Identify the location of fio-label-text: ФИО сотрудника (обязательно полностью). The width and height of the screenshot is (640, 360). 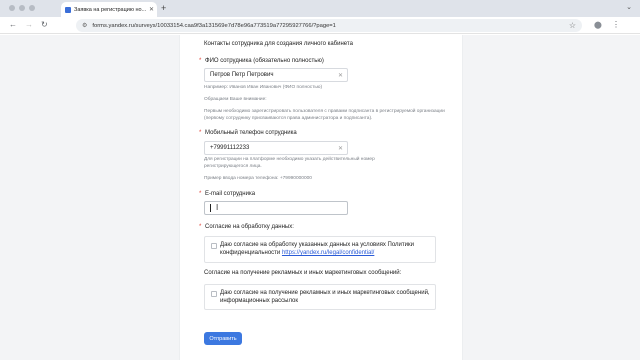
(264, 61).